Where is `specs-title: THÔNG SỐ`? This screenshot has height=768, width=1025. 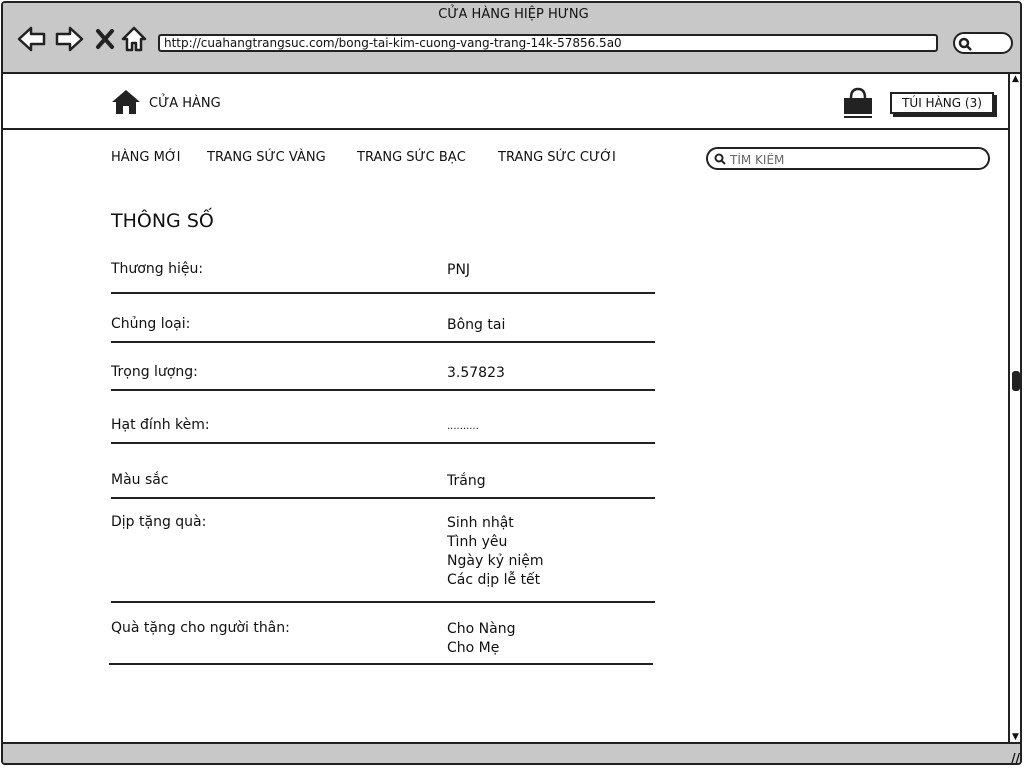 specs-title: THÔNG SỐ is located at coordinates (162, 221).